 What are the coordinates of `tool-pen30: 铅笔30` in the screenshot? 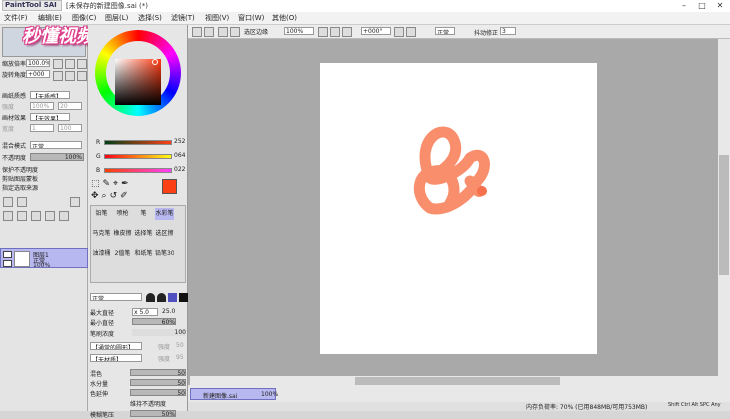 It's located at (164, 254).